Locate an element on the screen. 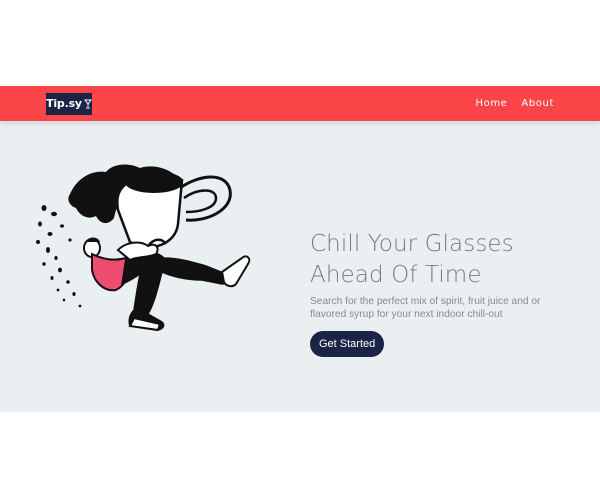 Image resolution: width=600 pixels, height=500 pixels. hero-title-line-2: Ahead Of Time is located at coordinates (396, 275).